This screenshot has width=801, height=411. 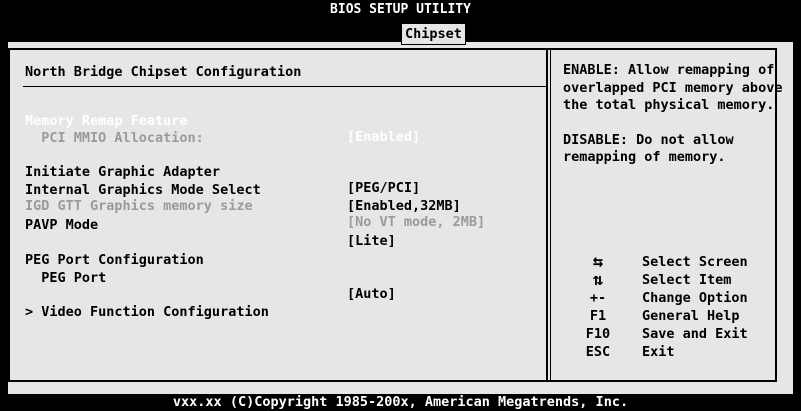 I want to click on key-name: F10, so click(x=598, y=334).